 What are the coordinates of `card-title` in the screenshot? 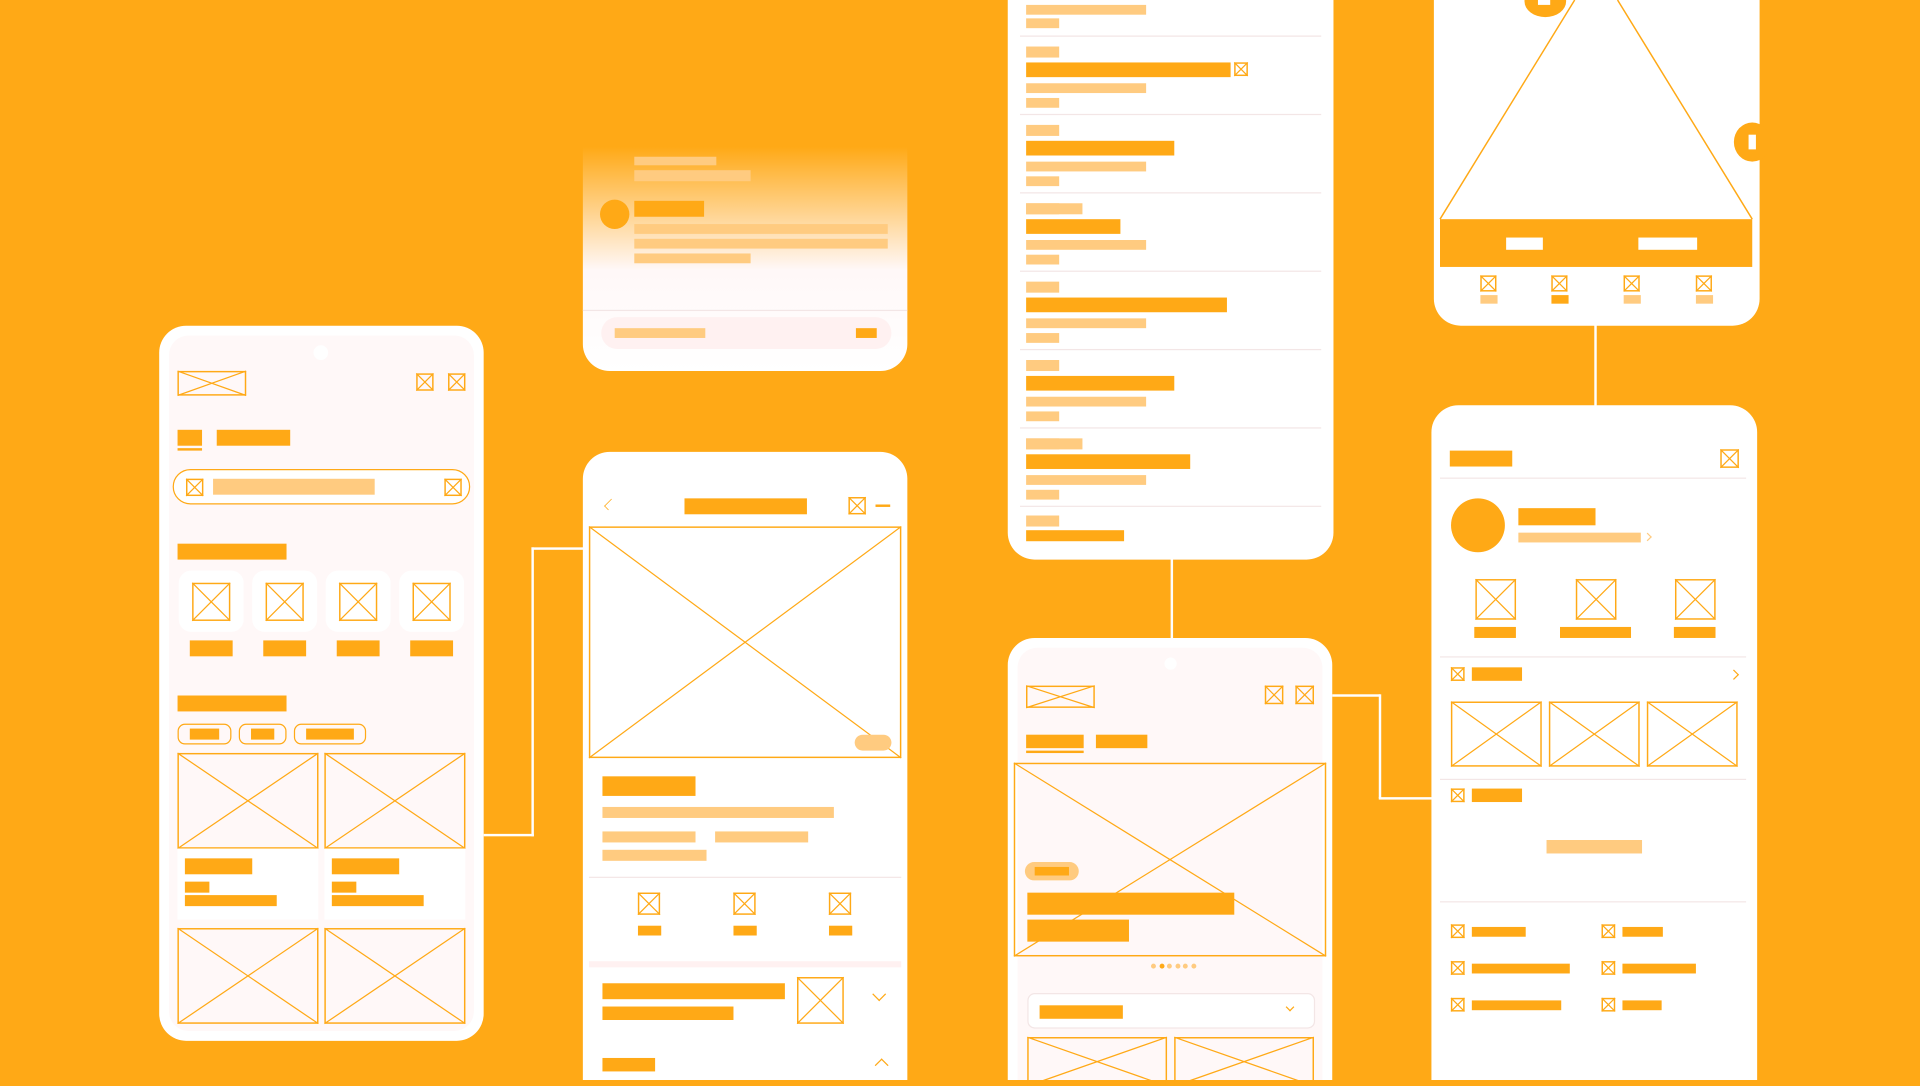 It's located at (1131, 903).